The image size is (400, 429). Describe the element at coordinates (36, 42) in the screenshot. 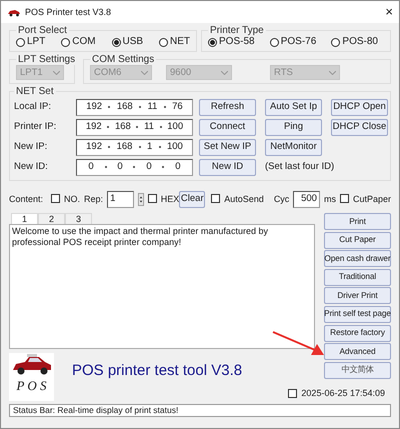

I see `radio-label: LPT` at that location.